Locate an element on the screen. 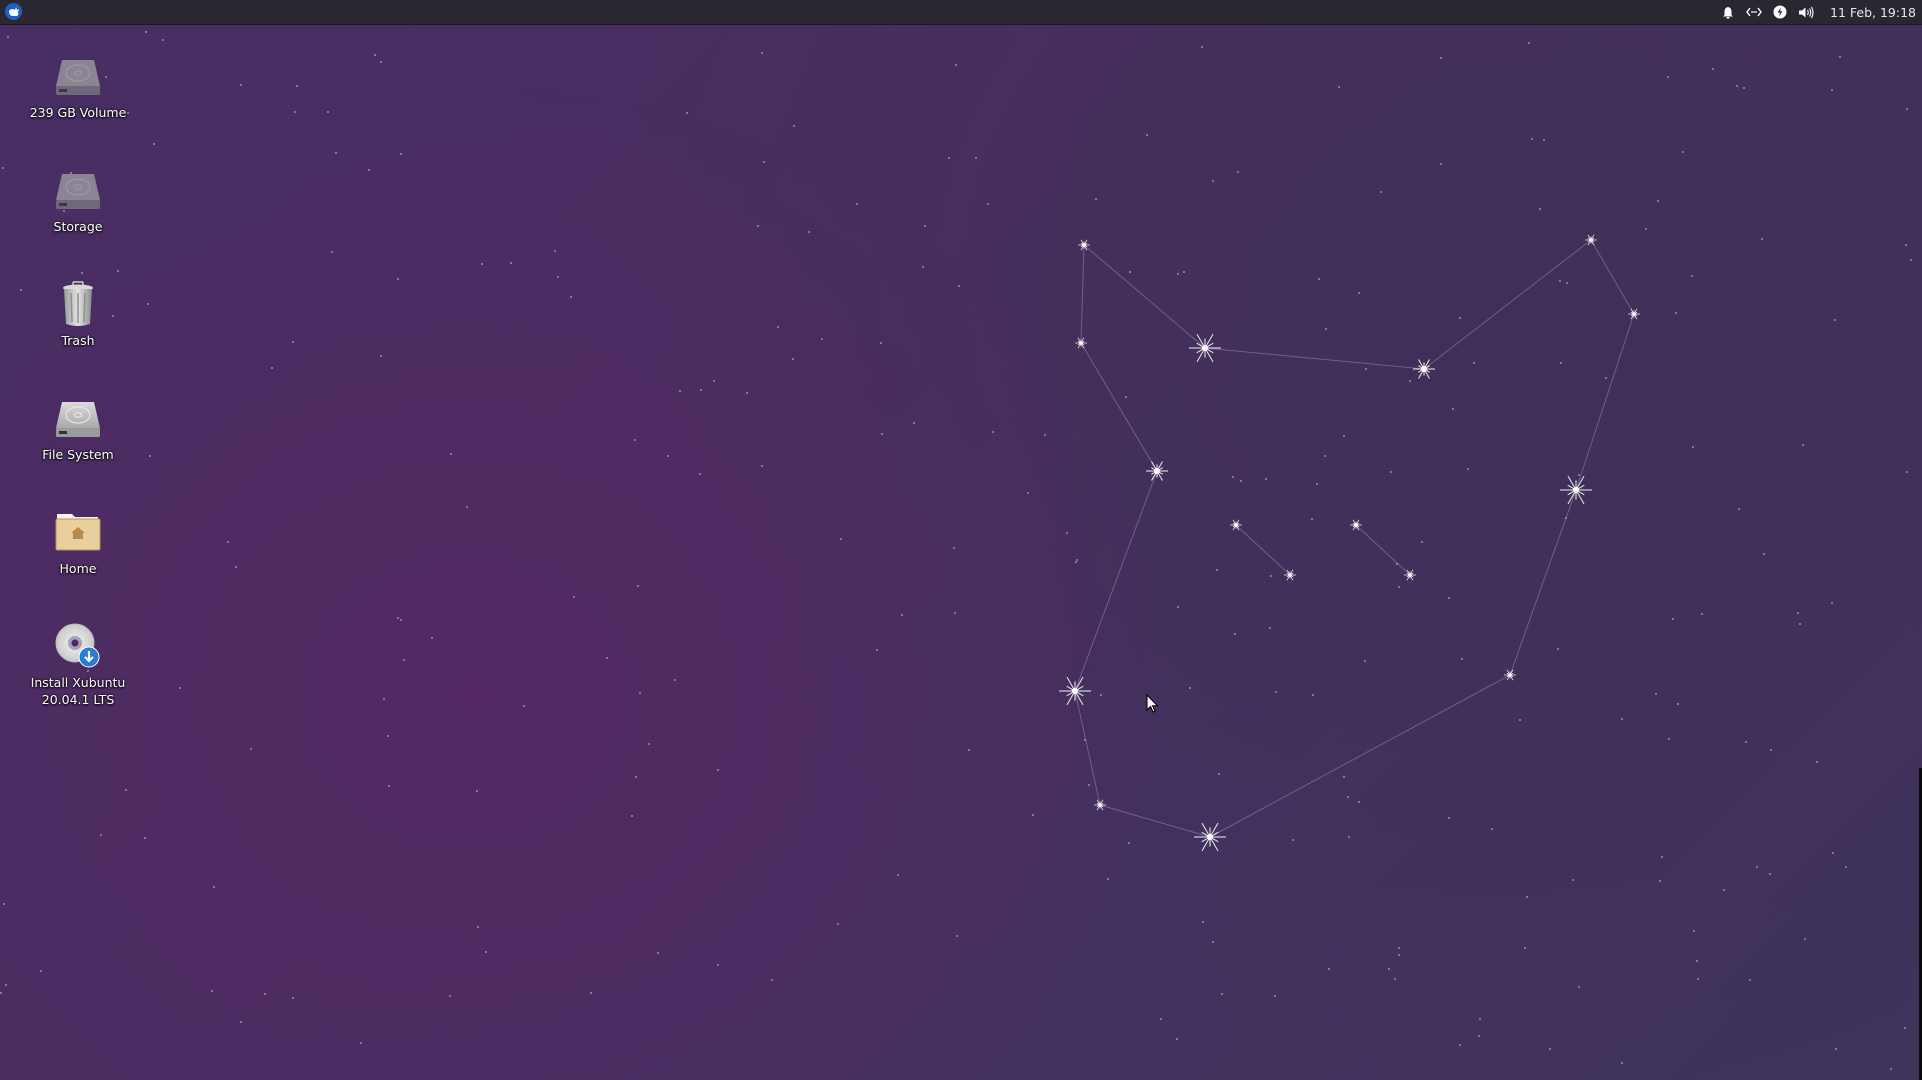 The width and height of the screenshot is (1922, 1080). xubuntu-mouse-icon is located at coordinates (14, 11).